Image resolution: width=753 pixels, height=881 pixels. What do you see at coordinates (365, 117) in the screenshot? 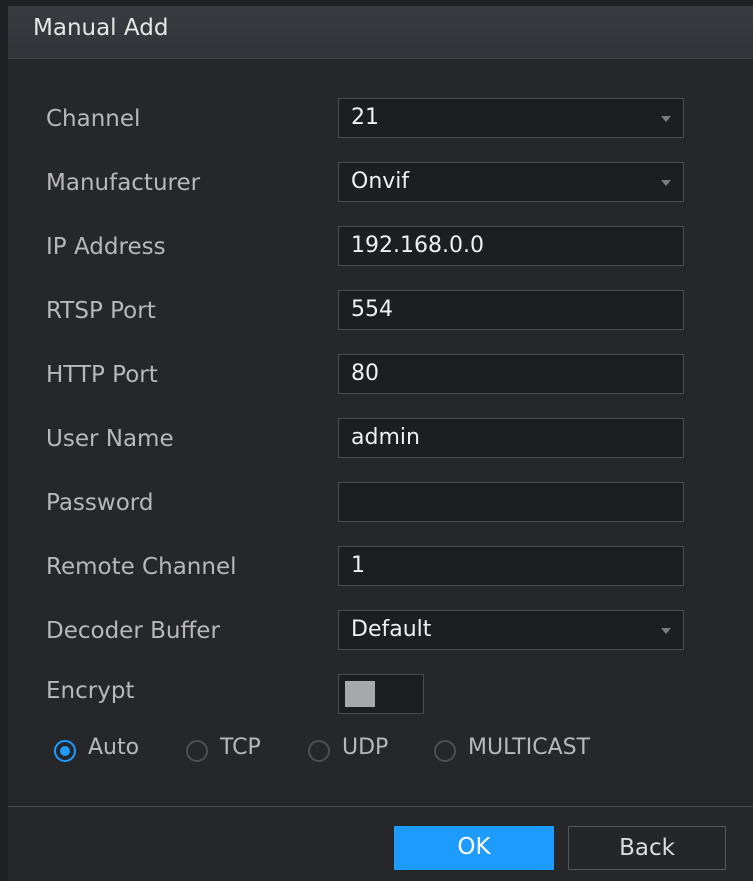
I see `channel-value: 21` at bounding box center [365, 117].